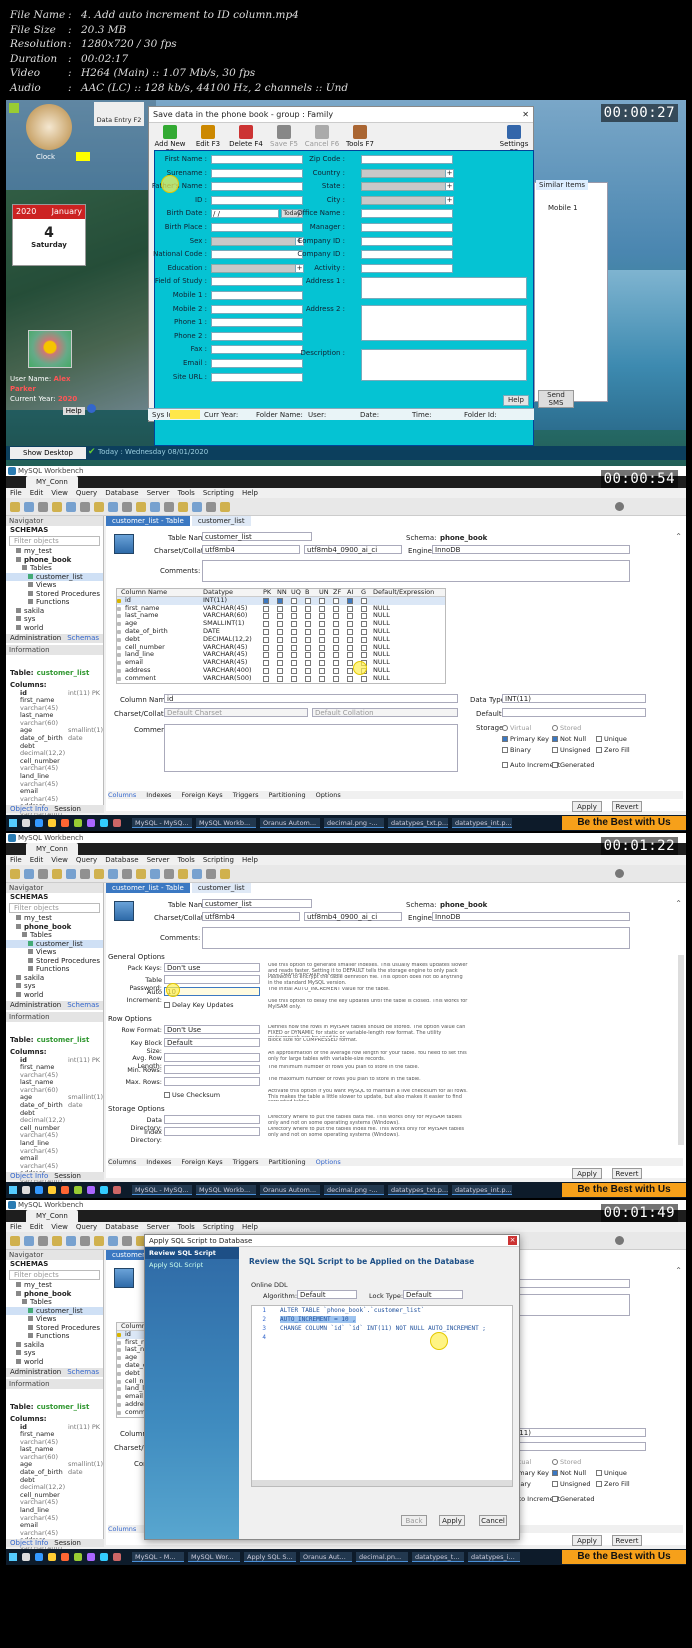 Image resolution: width=692 pixels, height=1648 pixels. Describe the element at coordinates (311, 748) in the screenshot. I see `column-comments-input` at that location.